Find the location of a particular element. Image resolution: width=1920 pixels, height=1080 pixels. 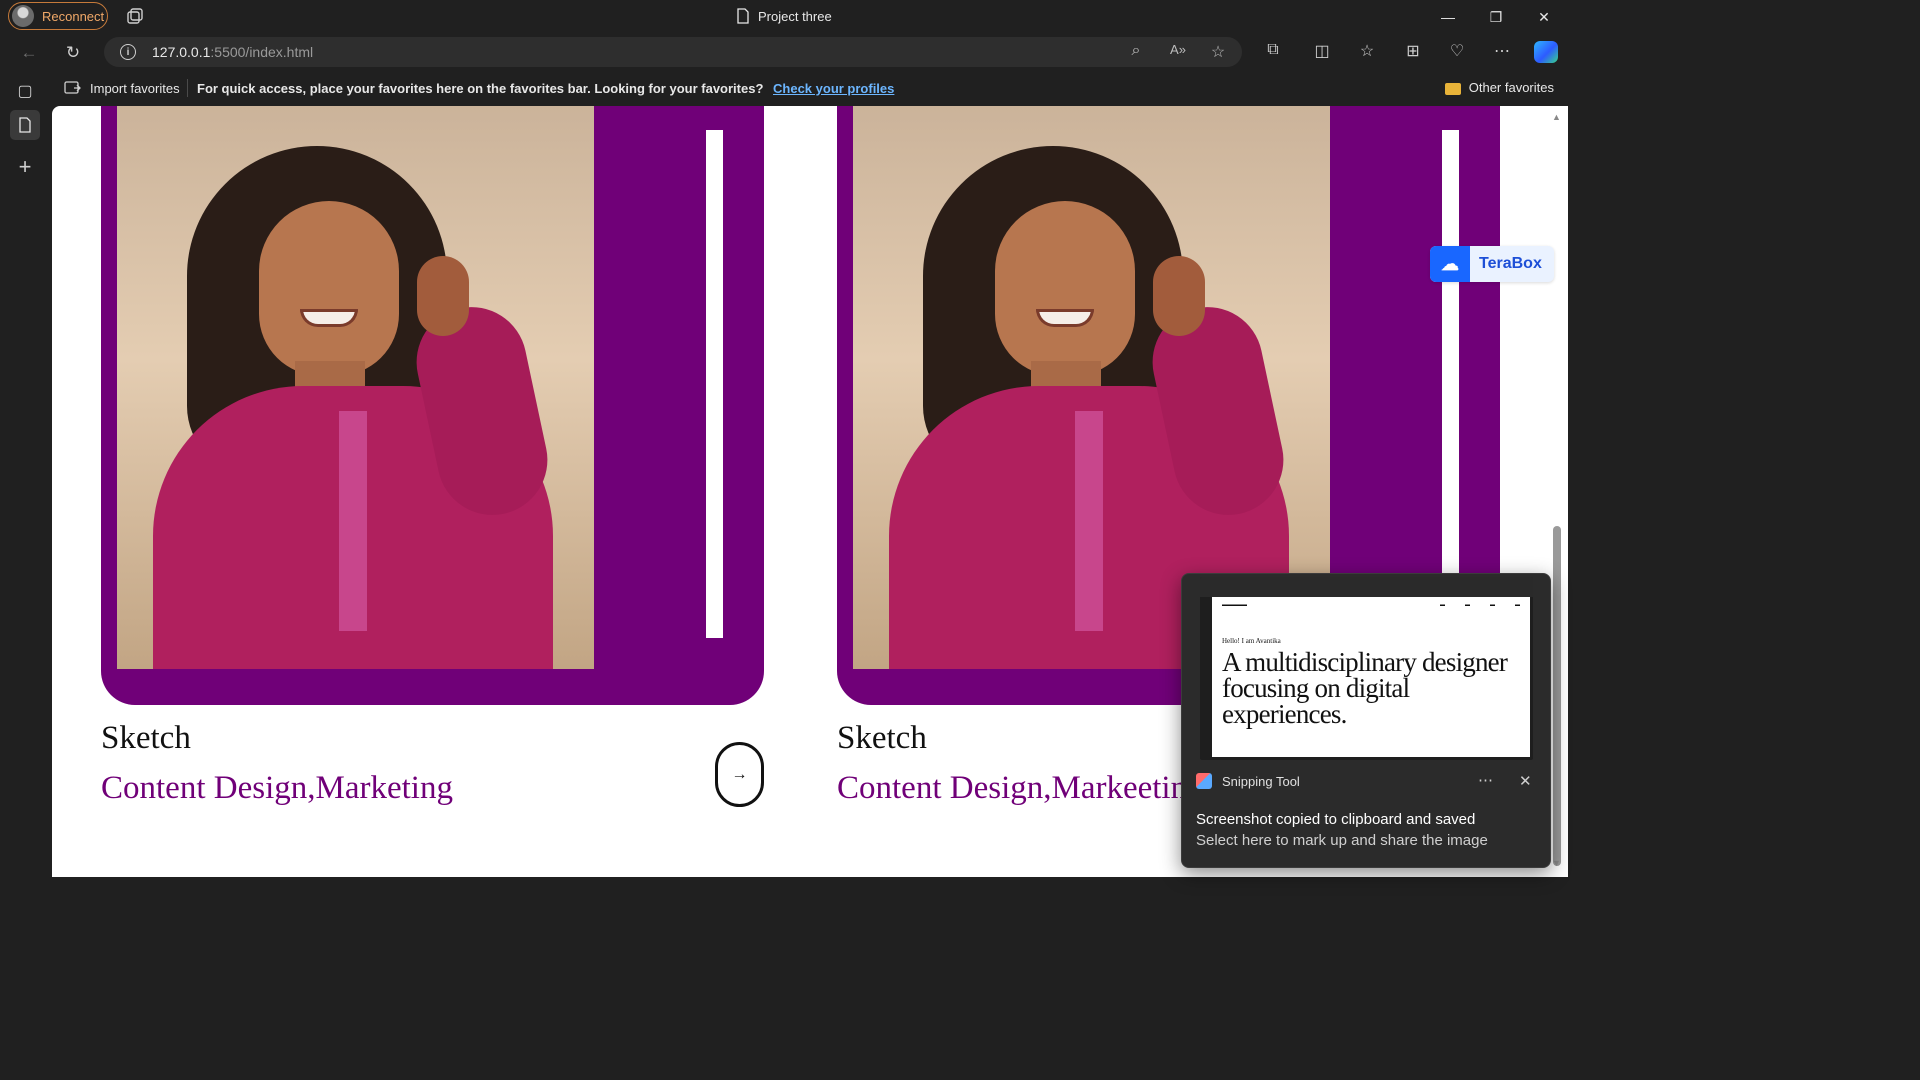

extensions-icon: ⧉ is located at coordinates (1273, 52).